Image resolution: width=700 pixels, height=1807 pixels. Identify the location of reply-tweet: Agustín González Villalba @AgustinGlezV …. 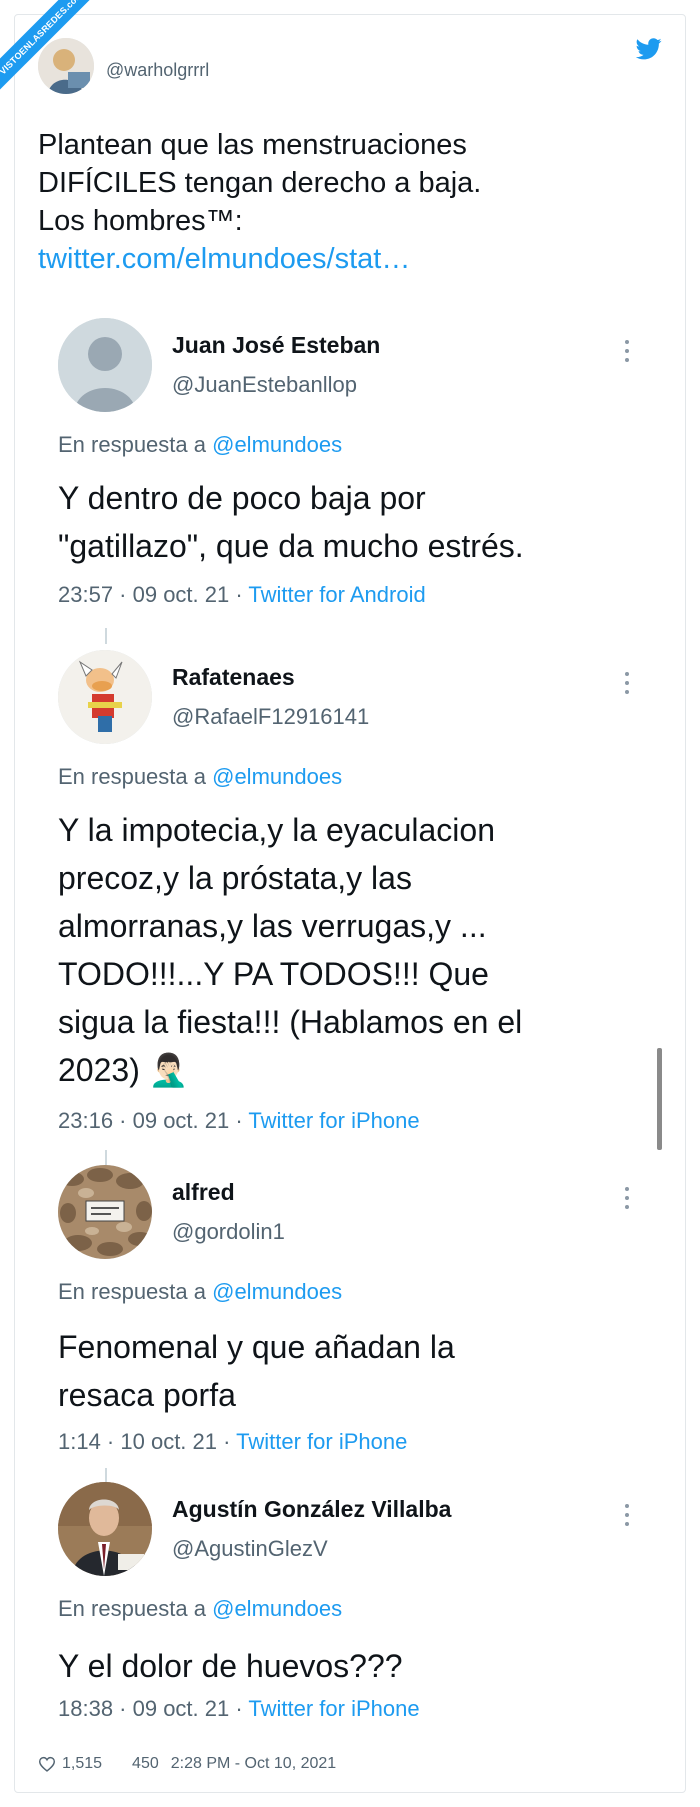
(348, 1604).